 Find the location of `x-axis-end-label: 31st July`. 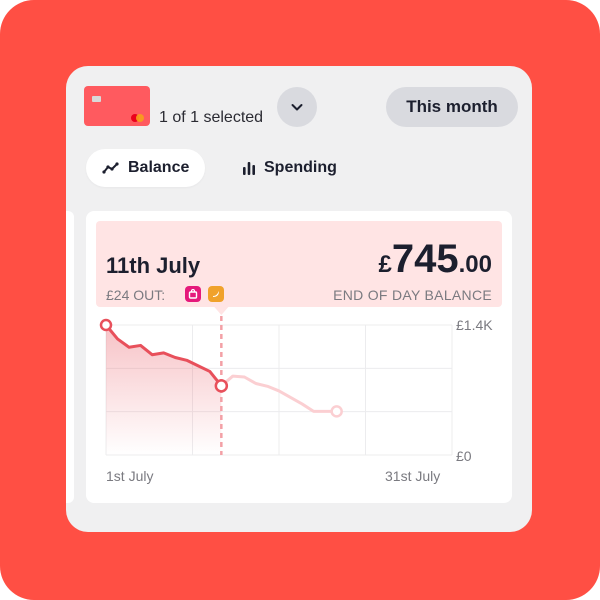

x-axis-end-label: 31st July is located at coordinates (413, 476).